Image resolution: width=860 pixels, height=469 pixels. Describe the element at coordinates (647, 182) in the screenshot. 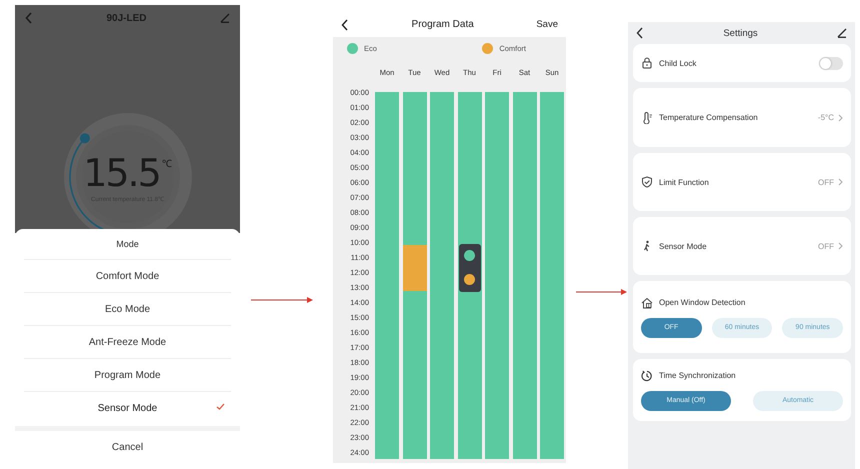

I see `shield-check-icon` at that location.